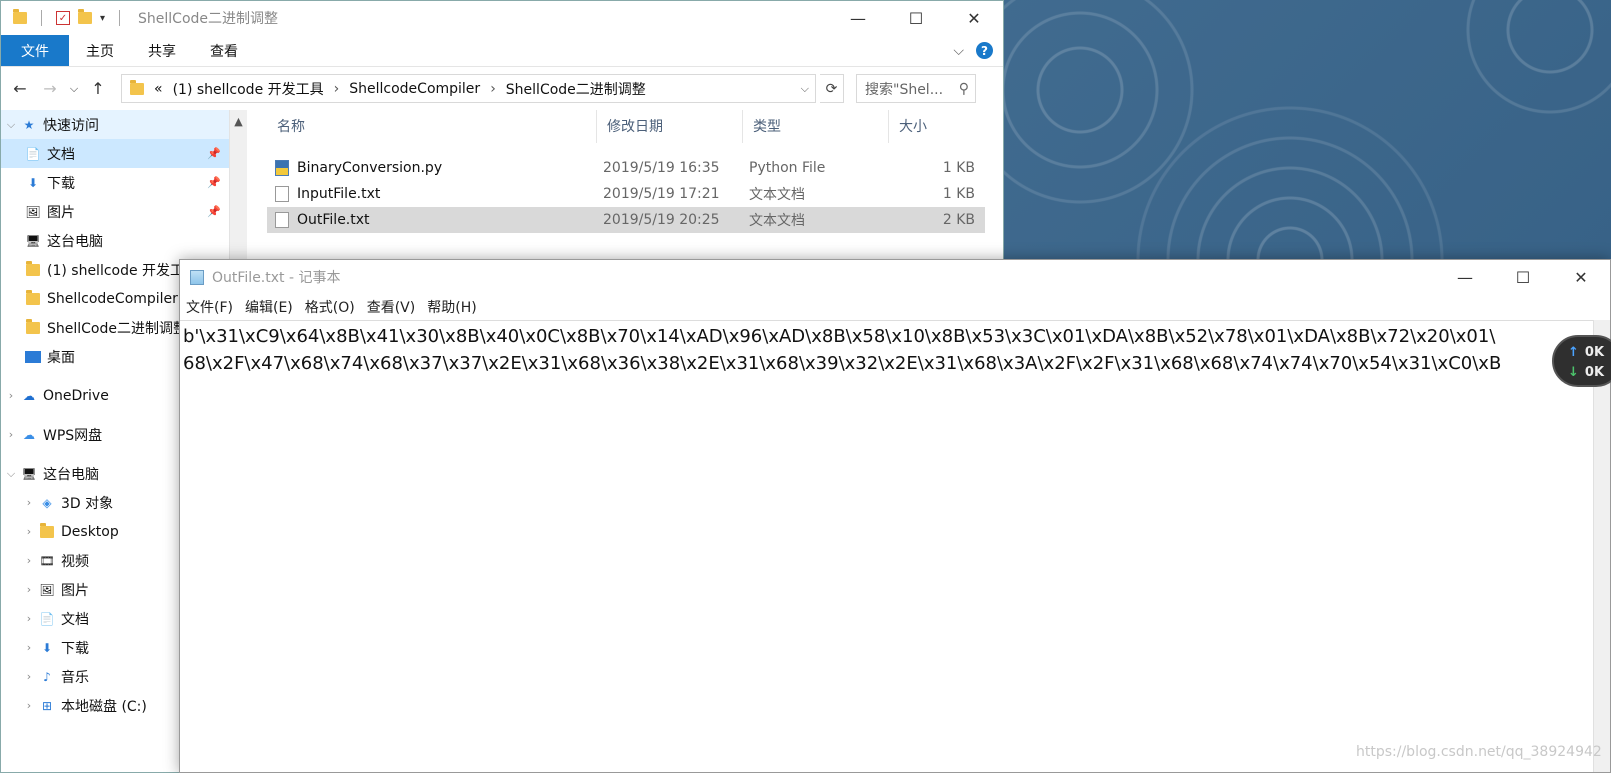 This screenshot has width=1611, height=773. What do you see at coordinates (248, 89) in the screenshot?
I see `breadcrumb-item: (1) shellcode 开发工具` at bounding box center [248, 89].